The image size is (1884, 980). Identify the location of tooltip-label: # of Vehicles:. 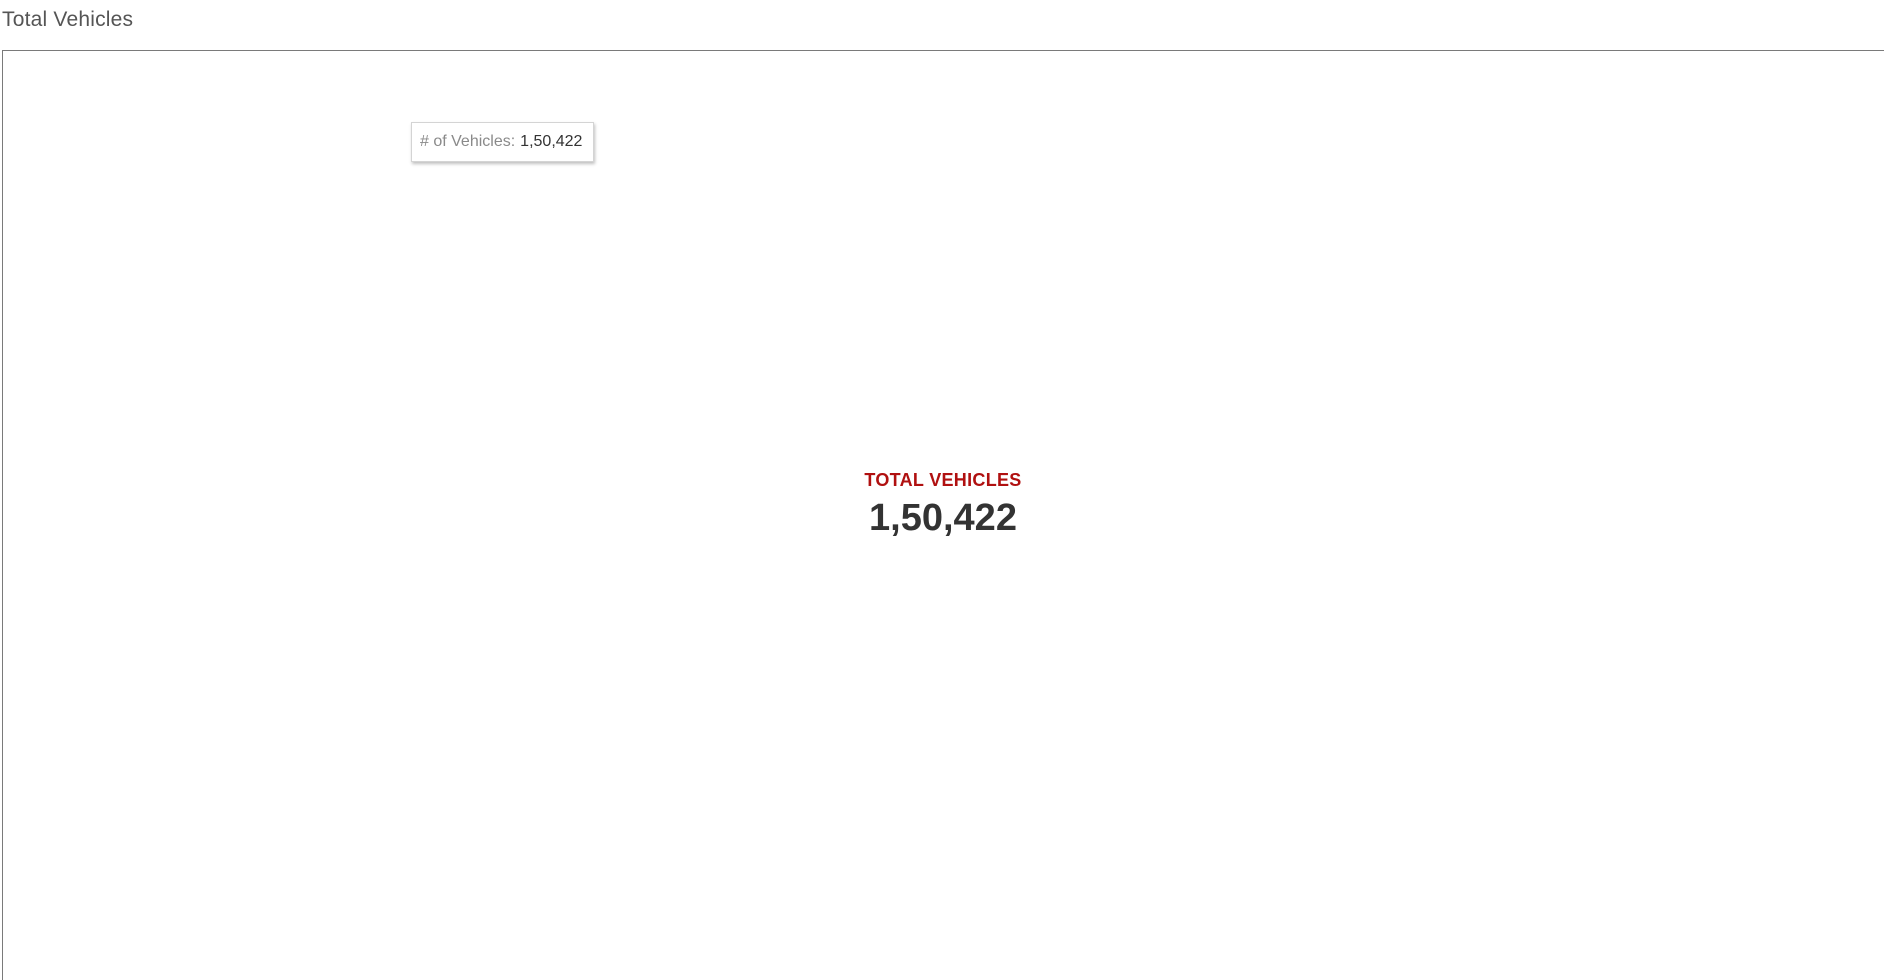
(468, 141).